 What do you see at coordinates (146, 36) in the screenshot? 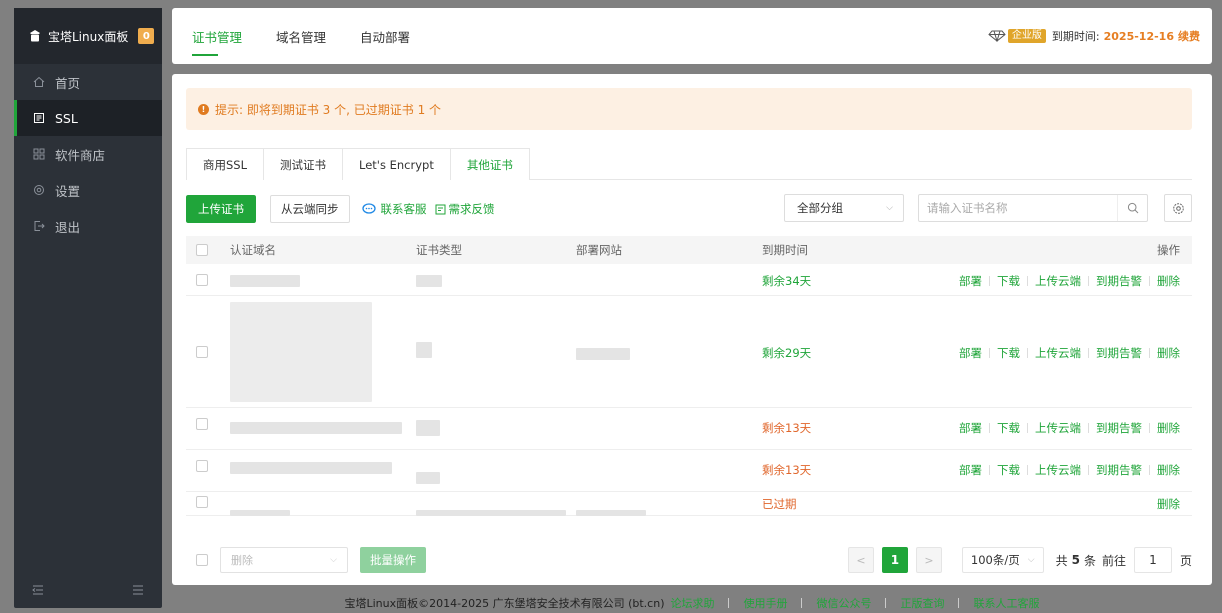
I see `notification-badge: 0` at bounding box center [146, 36].